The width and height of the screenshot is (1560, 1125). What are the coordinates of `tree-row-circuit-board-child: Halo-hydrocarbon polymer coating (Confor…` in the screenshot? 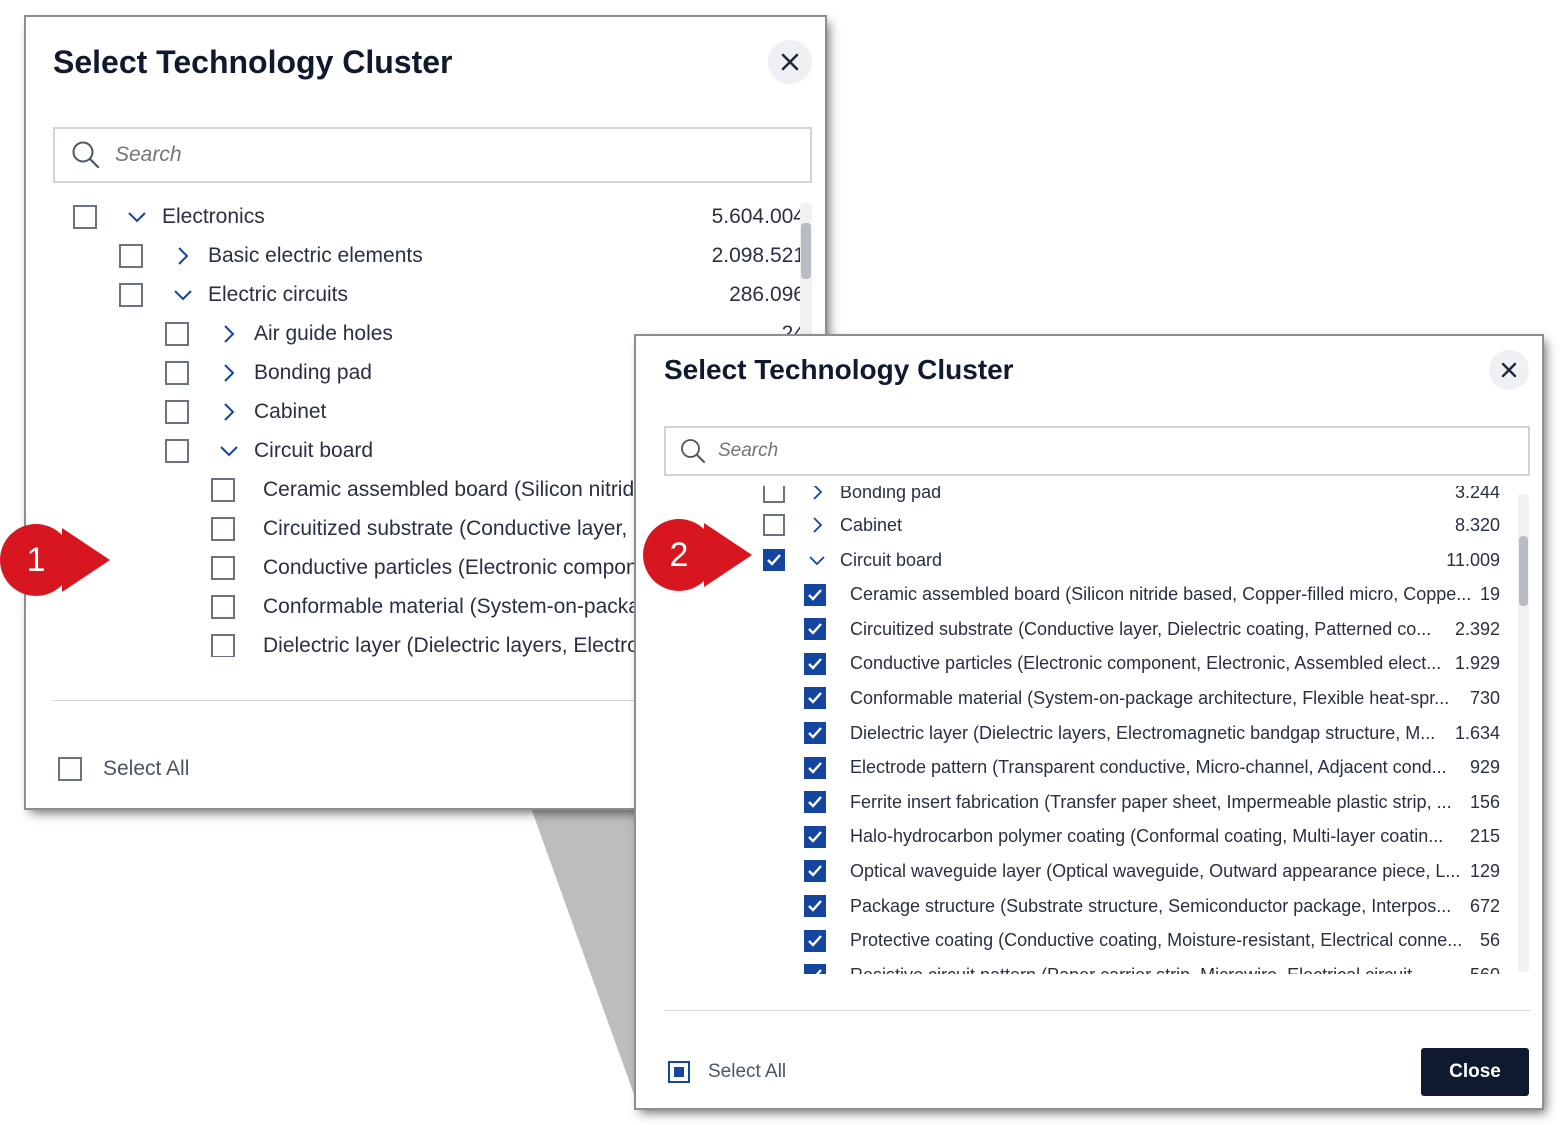 It's located at (1083, 837).